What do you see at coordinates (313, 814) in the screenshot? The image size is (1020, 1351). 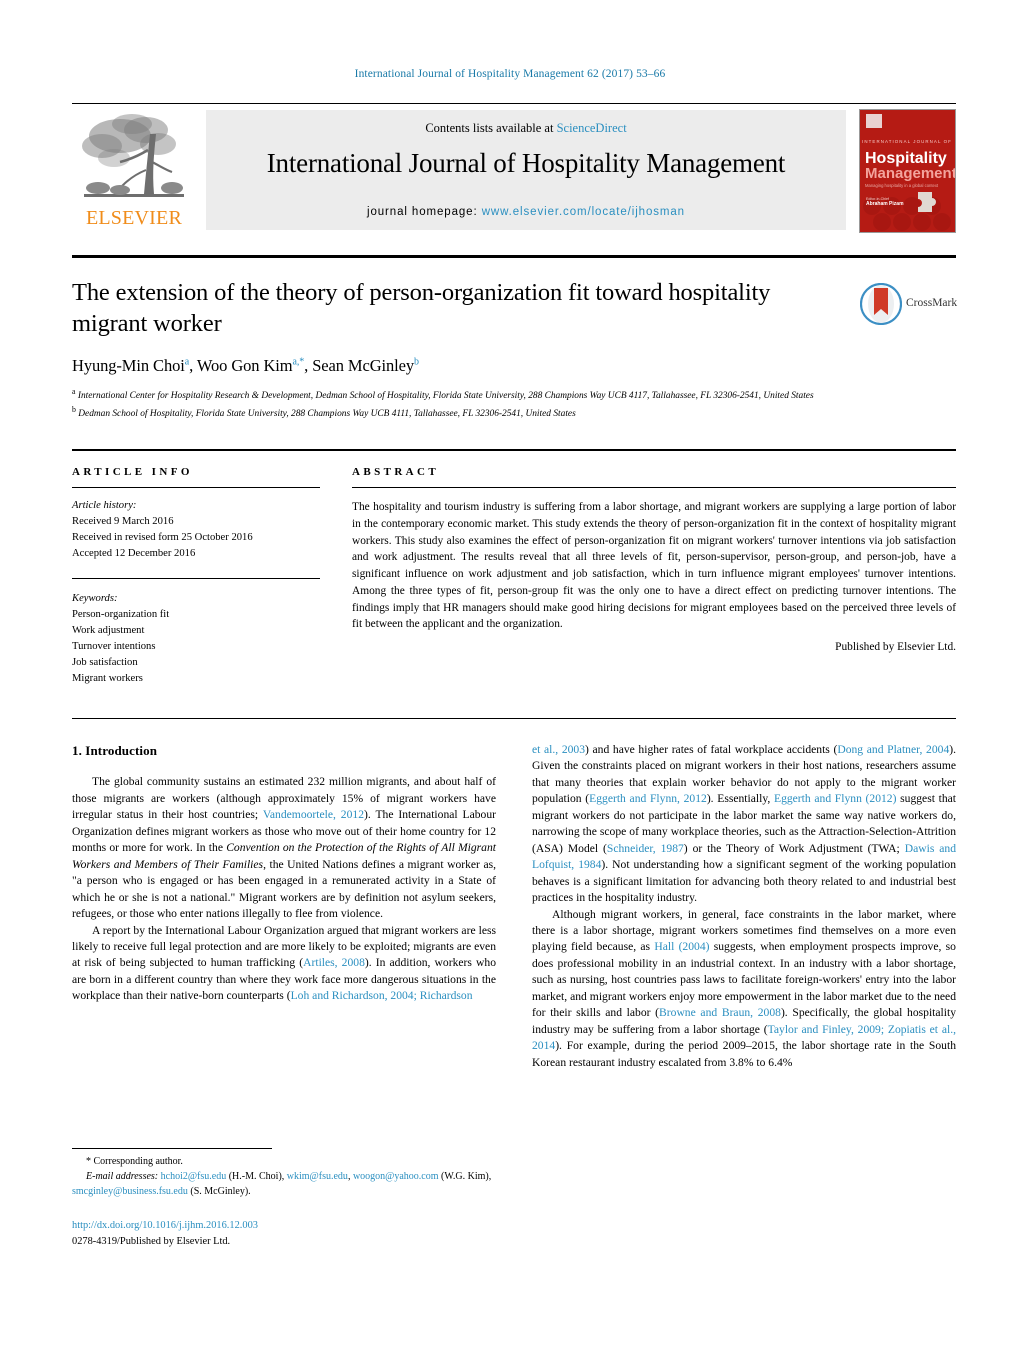 I see `citation-link: Vandemoortele, 2012` at bounding box center [313, 814].